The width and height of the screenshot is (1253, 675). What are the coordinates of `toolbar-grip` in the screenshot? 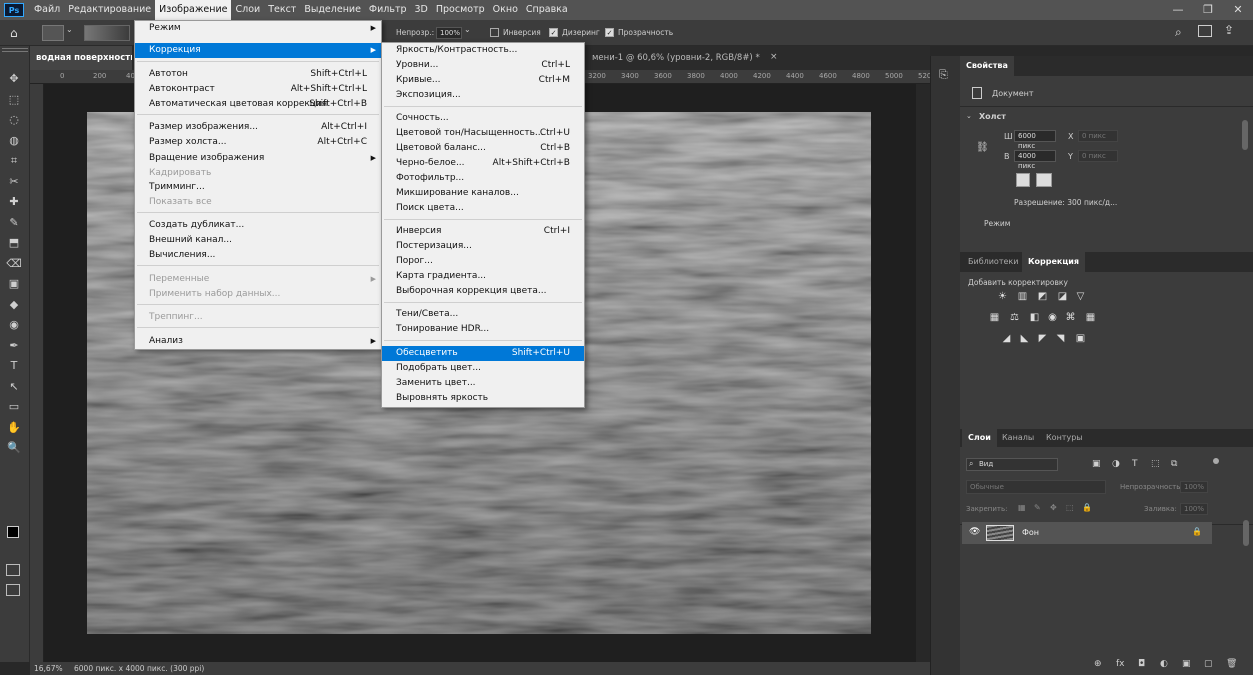 It's located at (15, 50).